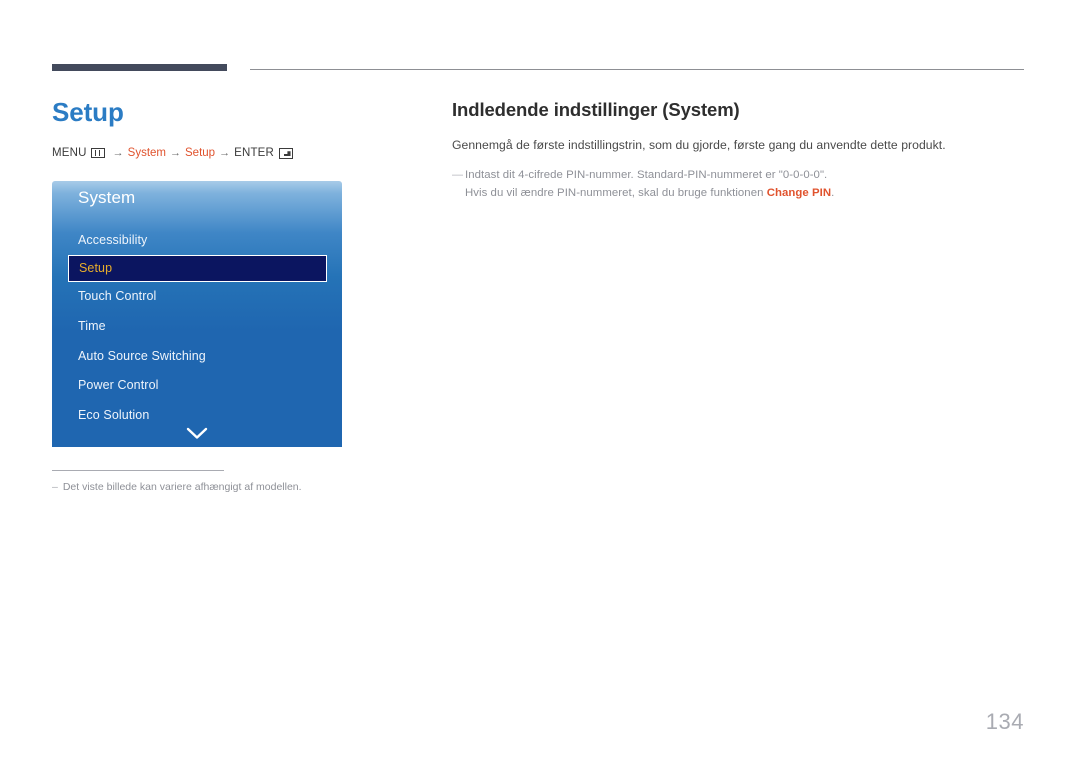 This screenshot has width=1080, height=763. What do you see at coordinates (118, 385) in the screenshot?
I see `osd-item-label: Power Control` at bounding box center [118, 385].